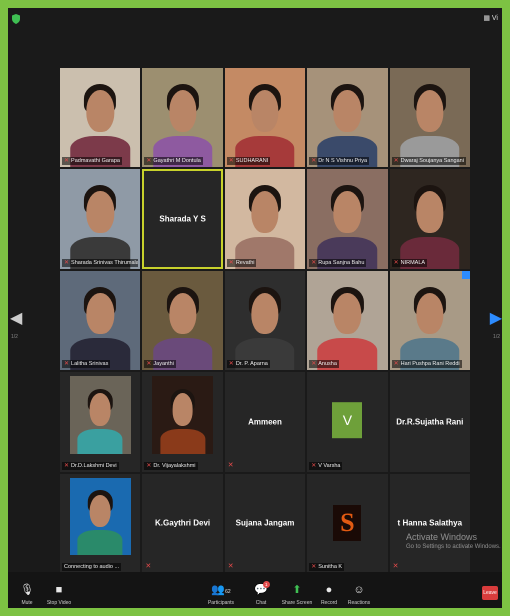 Image resolution: width=510 pixels, height=616 pixels. I want to click on participant-tile: ✕ Dr.D.Lakshmi Devi, so click(100, 422).